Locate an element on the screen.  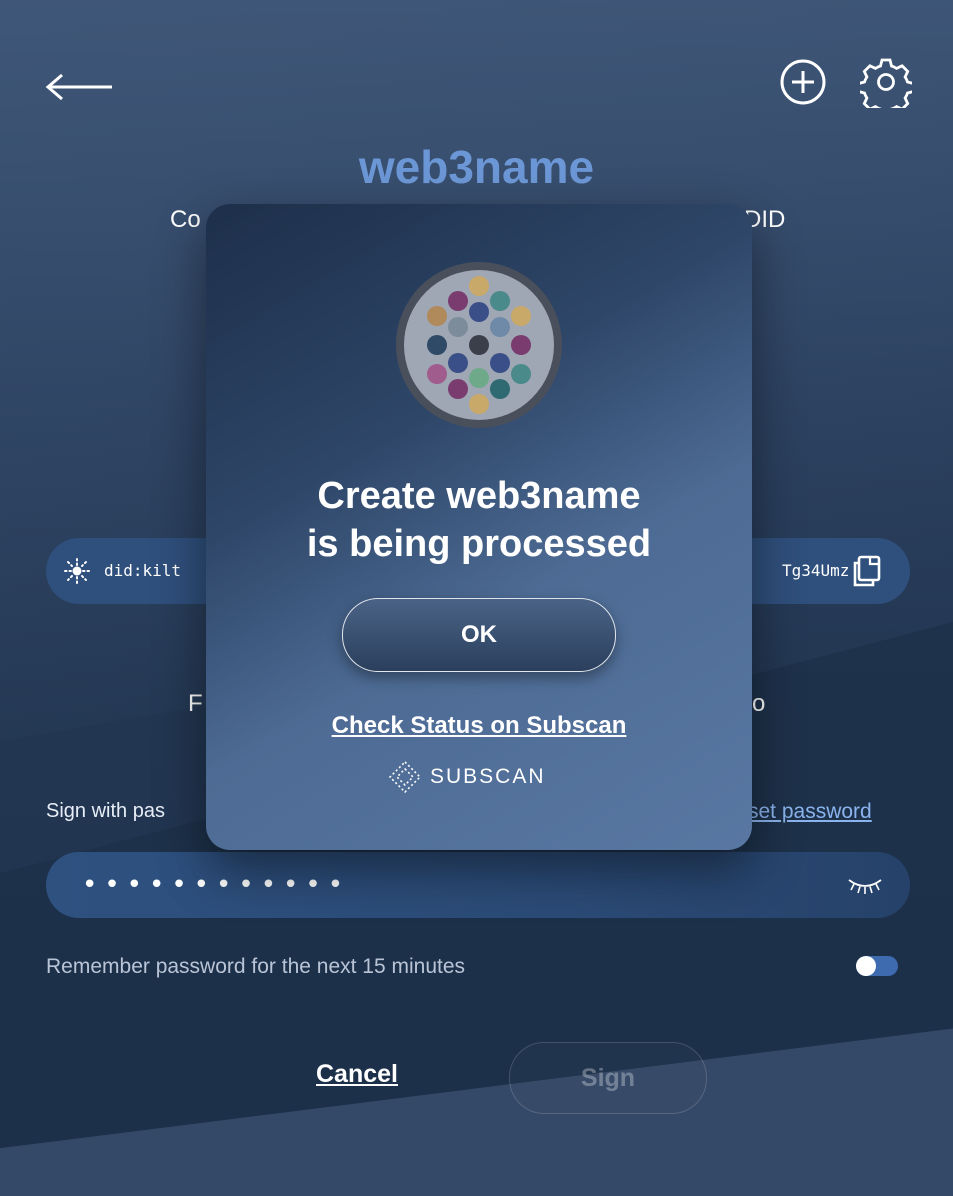
identicon-avatar is located at coordinates (479, 345).